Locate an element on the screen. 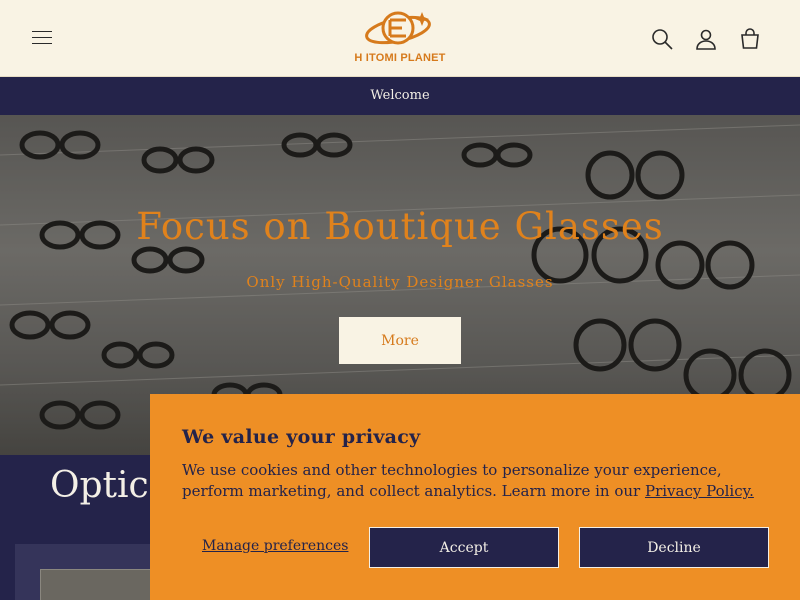  site-logo: H ITOMI PLANET is located at coordinates (400, 39).